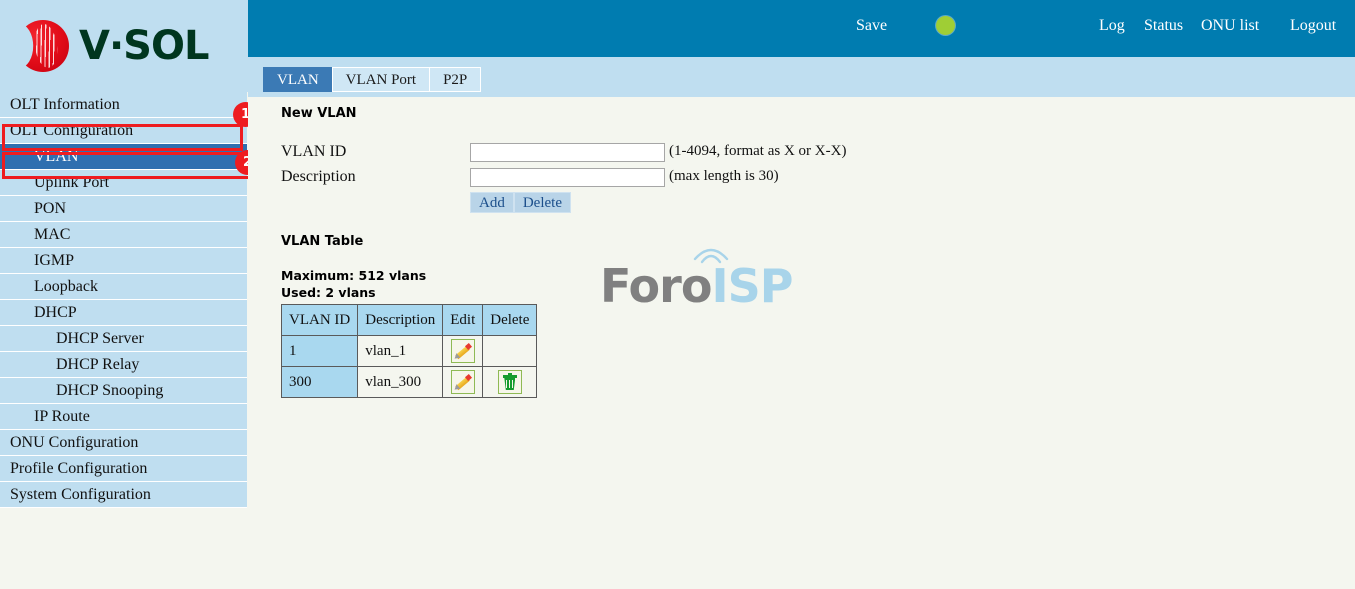 This screenshot has height=589, width=1355. Describe the element at coordinates (123, 469) in the screenshot. I see `sidebar-item-profile-configuration: Profile Configuration` at that location.